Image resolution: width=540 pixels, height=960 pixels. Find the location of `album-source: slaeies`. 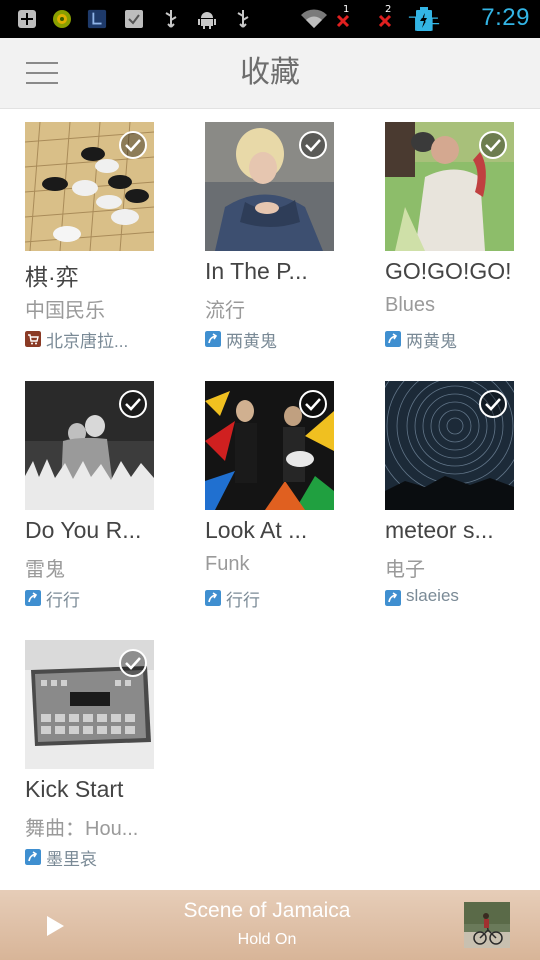

album-source: slaeies is located at coordinates (460, 598).